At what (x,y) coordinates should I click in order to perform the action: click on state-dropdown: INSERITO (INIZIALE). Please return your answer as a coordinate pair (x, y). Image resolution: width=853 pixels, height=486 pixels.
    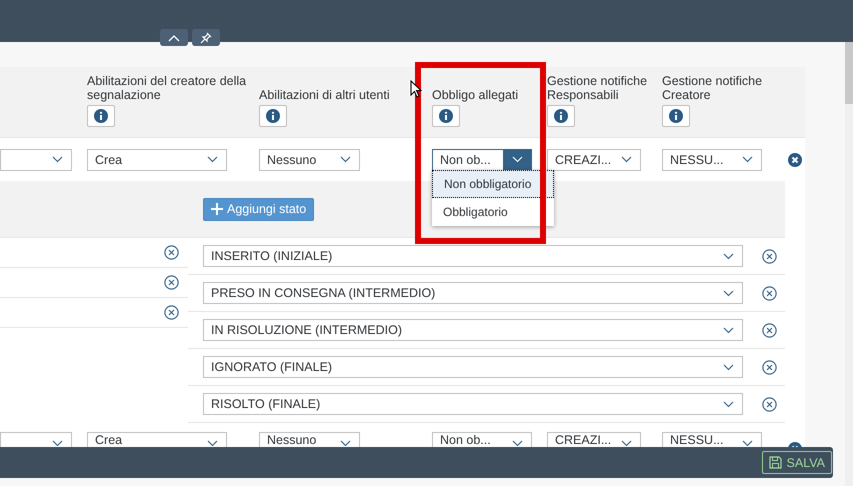
    Looking at the image, I should click on (473, 256).